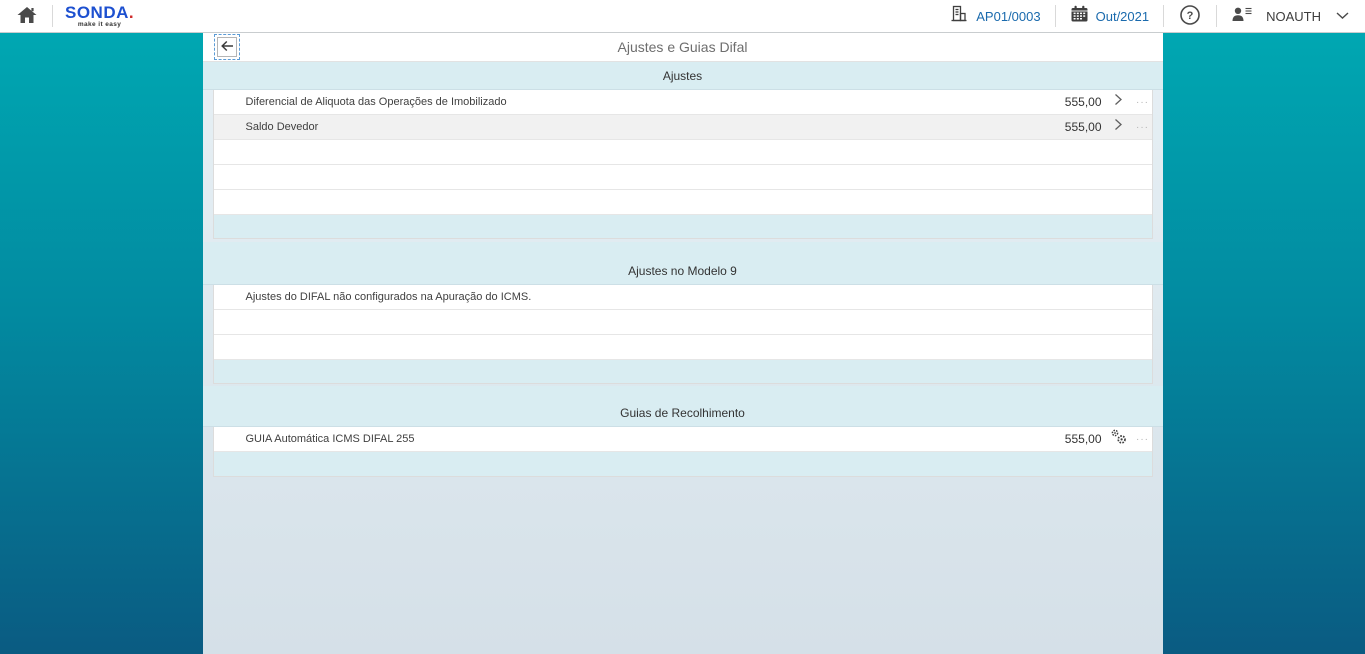 This screenshot has width=1365, height=654. I want to click on section-header-ajustes: Ajustes, so click(682, 76).